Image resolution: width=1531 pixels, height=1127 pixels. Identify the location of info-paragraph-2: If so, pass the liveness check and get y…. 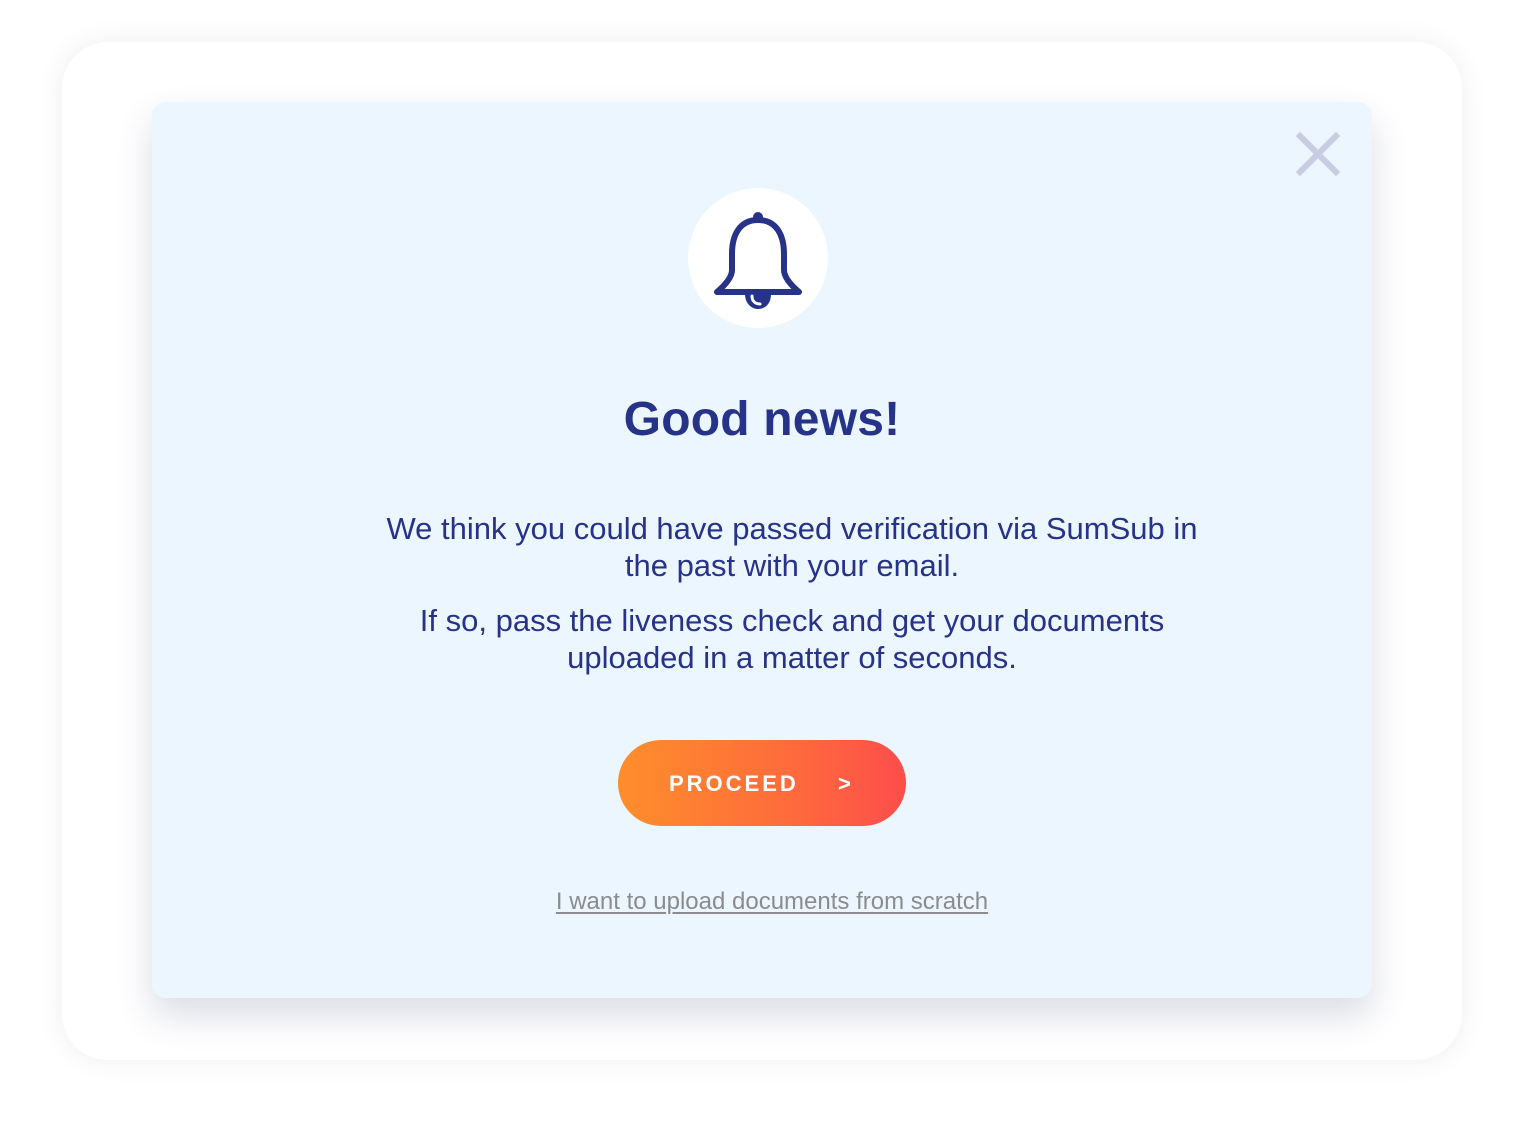
(792, 639).